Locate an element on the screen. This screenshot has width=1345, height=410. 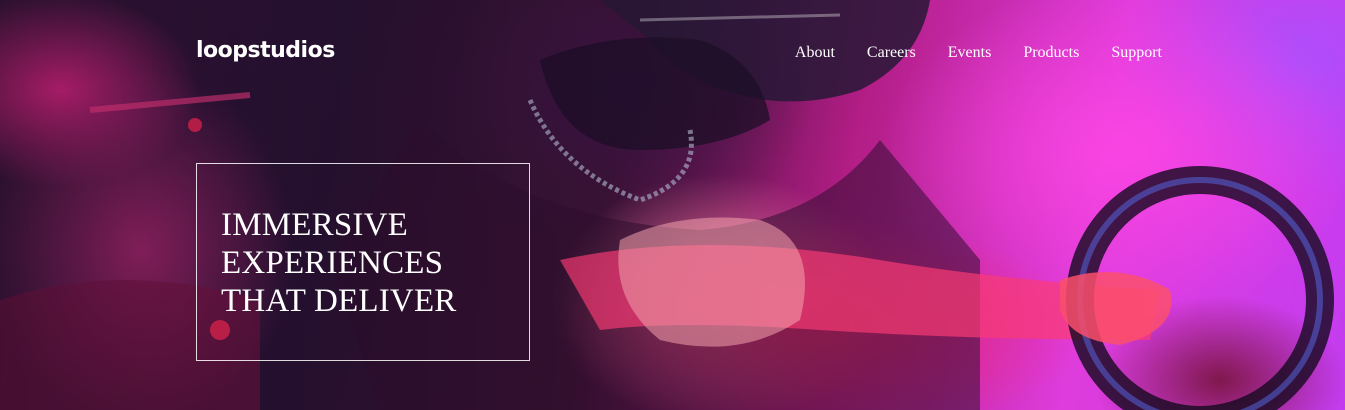
nav-link-products: Products is located at coordinates (1051, 53).